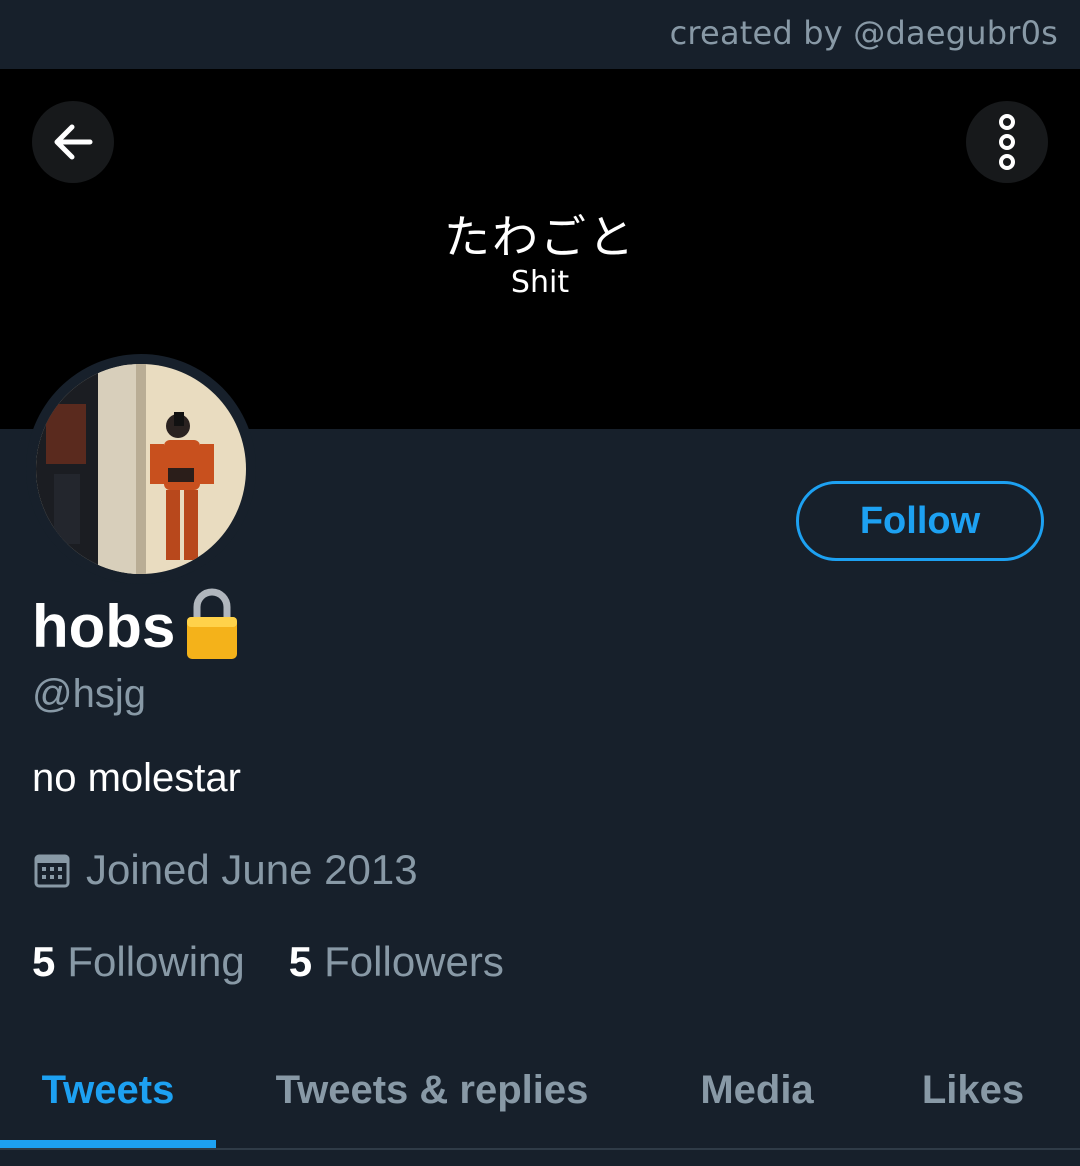 The image size is (1080, 1166). Describe the element at coordinates (540, 282) in the screenshot. I see `banner-subtitle: Shit` at that location.